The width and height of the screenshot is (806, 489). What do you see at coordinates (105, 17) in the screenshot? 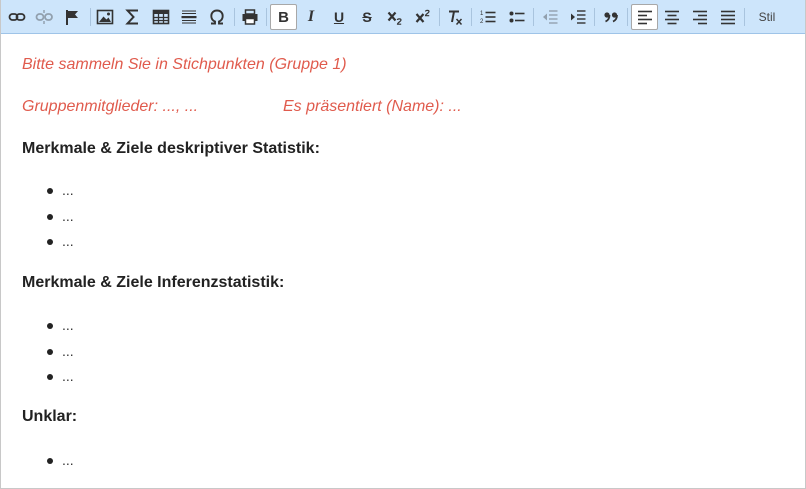
I see `image-icon` at bounding box center [105, 17].